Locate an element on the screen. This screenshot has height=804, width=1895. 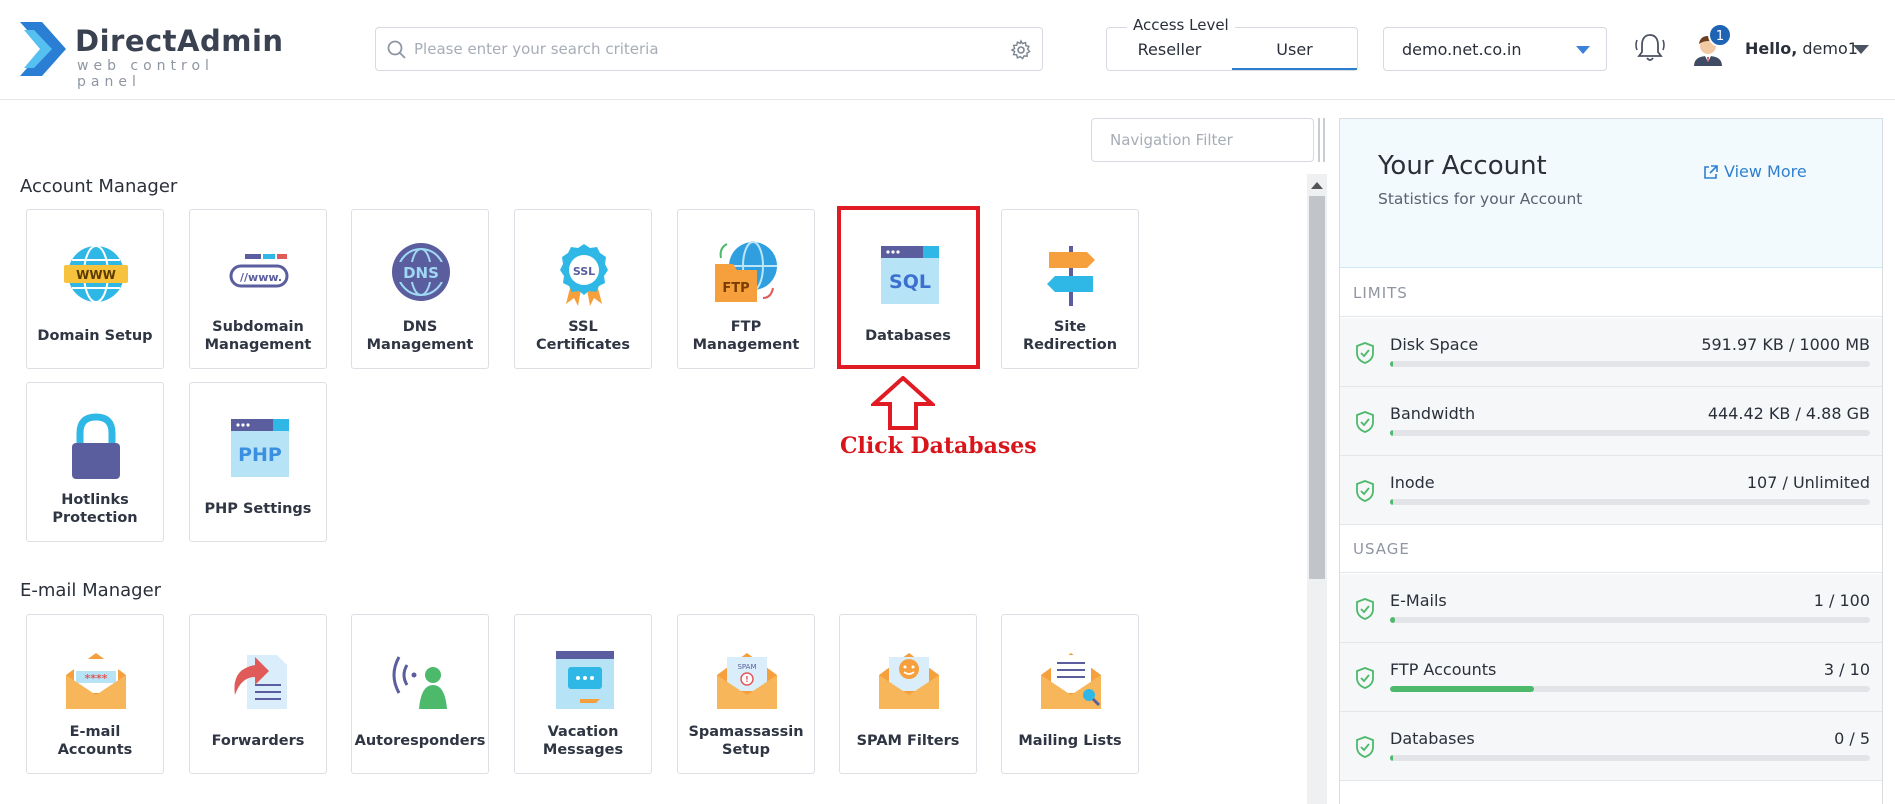
content-scrollbar is located at coordinates (1317, 489).